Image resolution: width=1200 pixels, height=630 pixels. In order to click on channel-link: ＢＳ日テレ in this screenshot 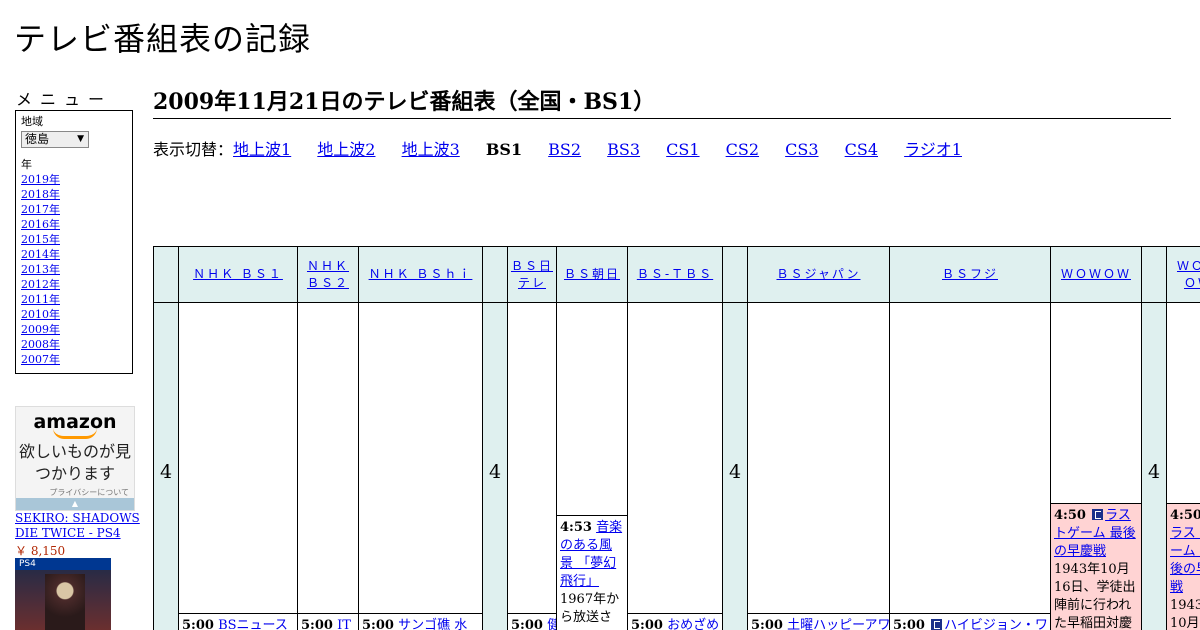, I will do `click(532, 275)`.